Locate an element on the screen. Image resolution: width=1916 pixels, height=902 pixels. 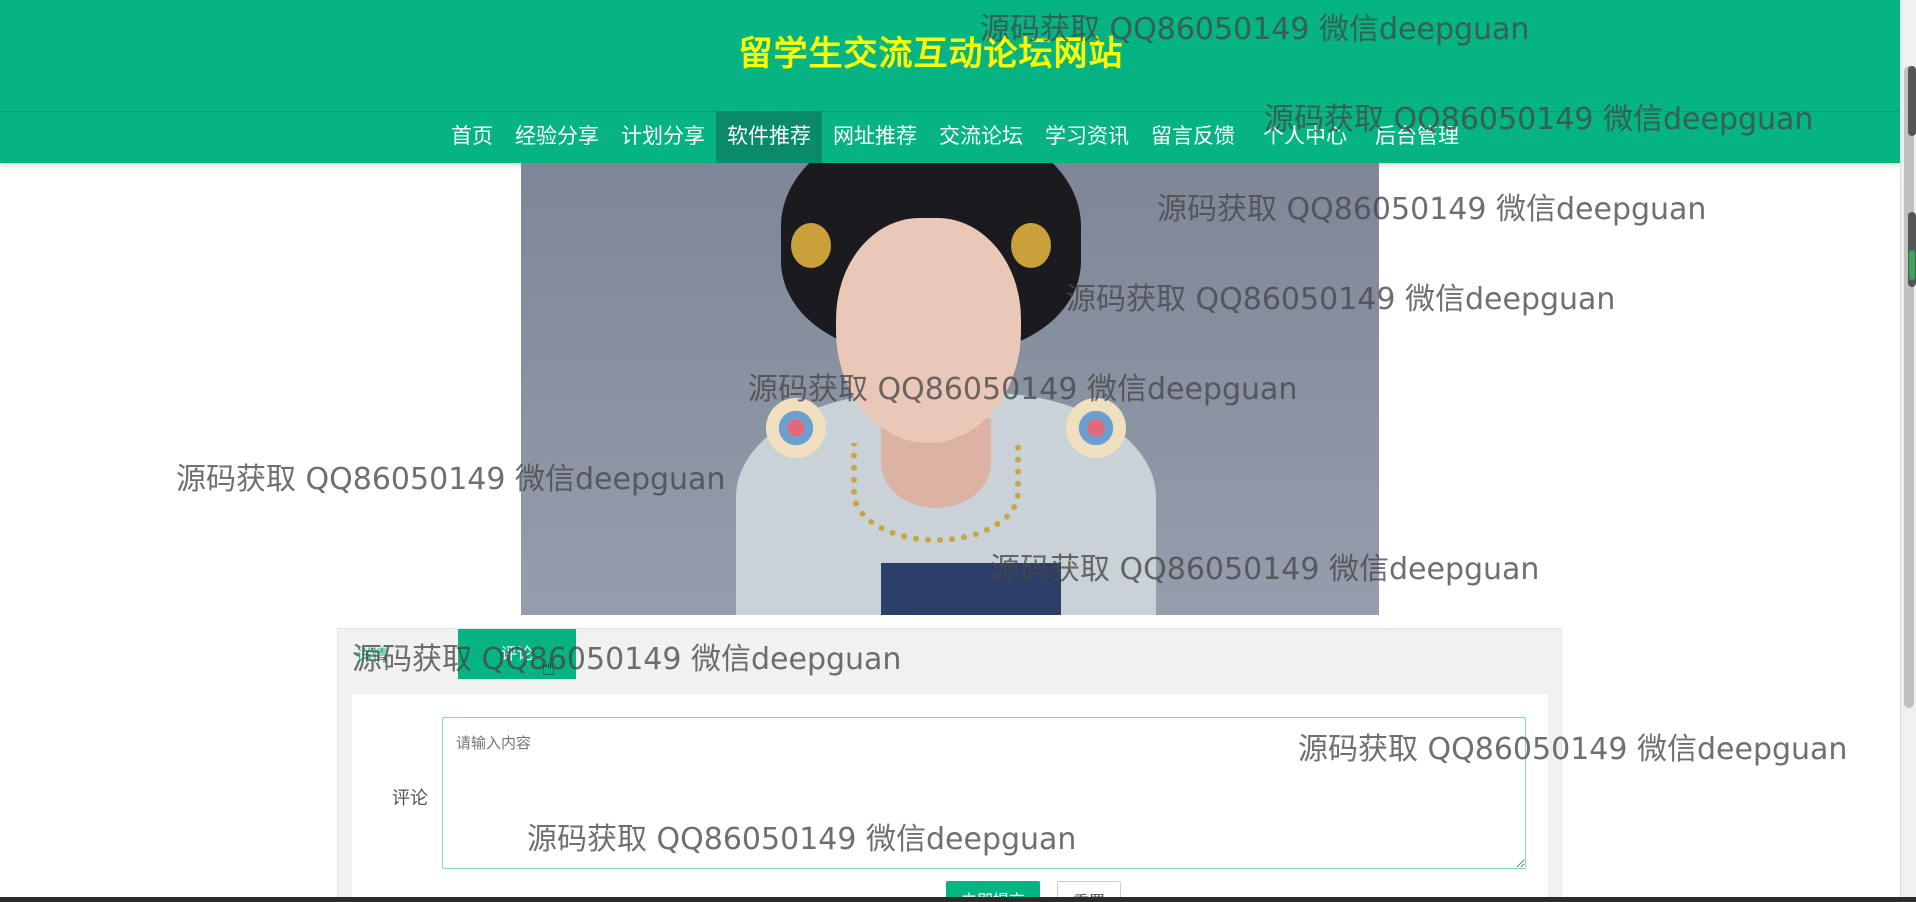
nav-item-admin: 后台管理 is located at coordinates (1417, 137).